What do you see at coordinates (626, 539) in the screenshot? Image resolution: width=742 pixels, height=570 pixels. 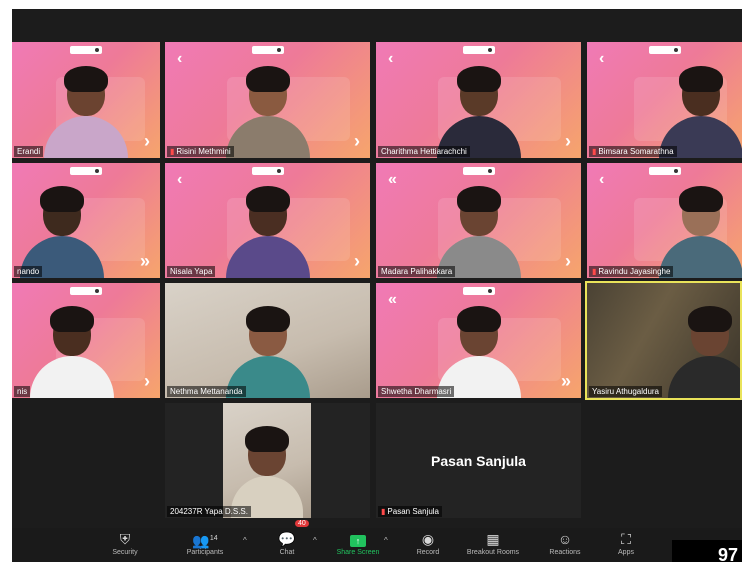 I see `apps-icon: ⛶` at bounding box center [626, 539].